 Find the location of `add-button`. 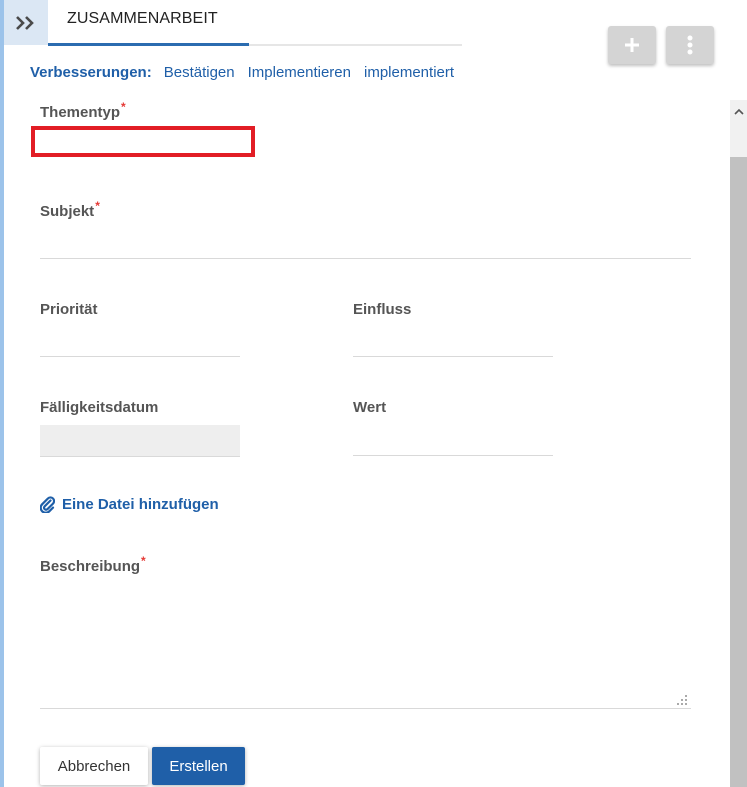

add-button is located at coordinates (632, 45).